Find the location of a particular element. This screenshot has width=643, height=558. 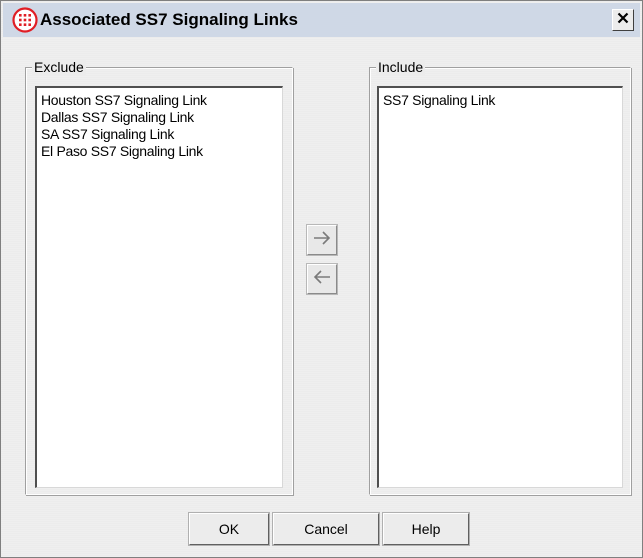

ok-button: OK is located at coordinates (229, 529).